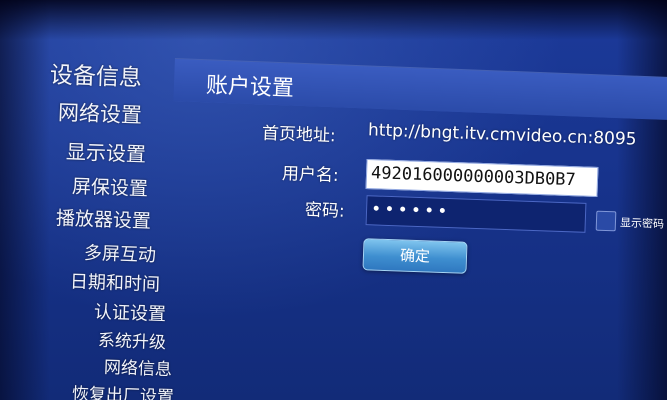  I want to click on left-vignette, so click(25, 200).